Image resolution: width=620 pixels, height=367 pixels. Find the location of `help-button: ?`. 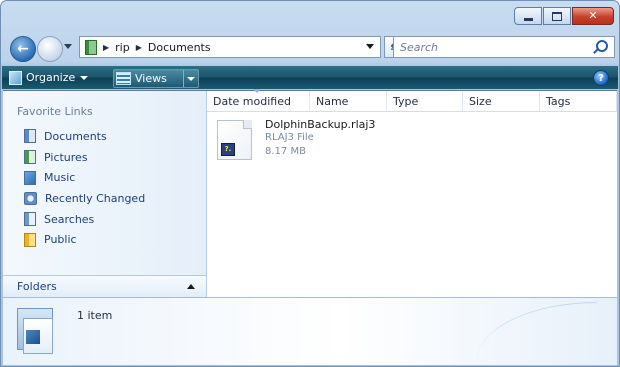

help-button: ? is located at coordinates (601, 78).